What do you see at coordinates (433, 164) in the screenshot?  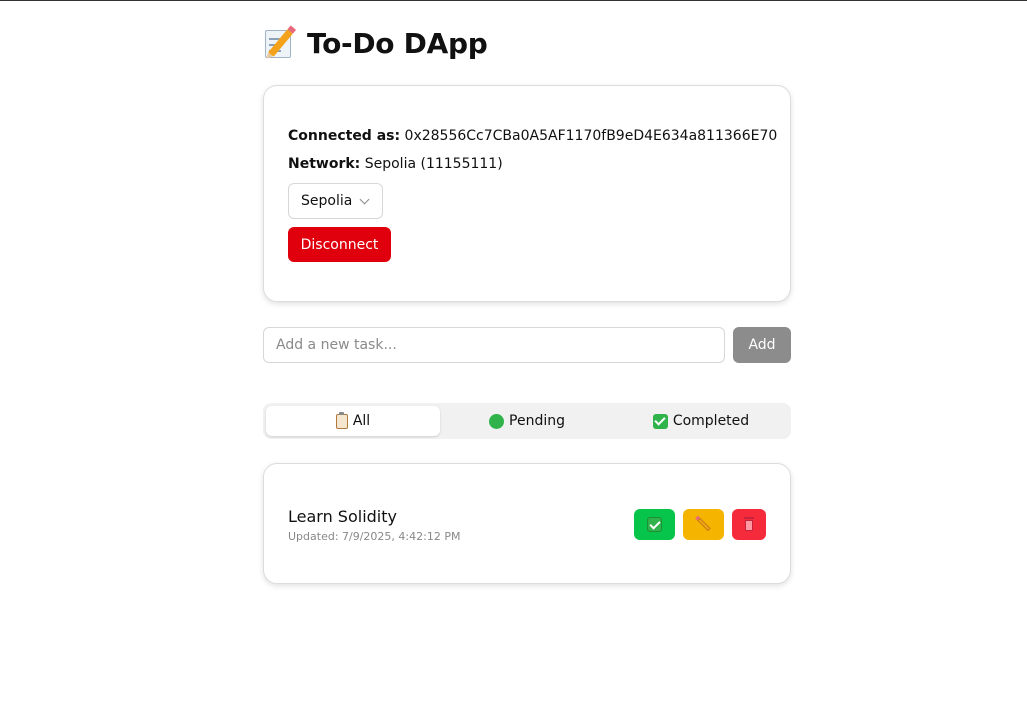 I see `network-value: Sepolia (11155111)` at bounding box center [433, 164].